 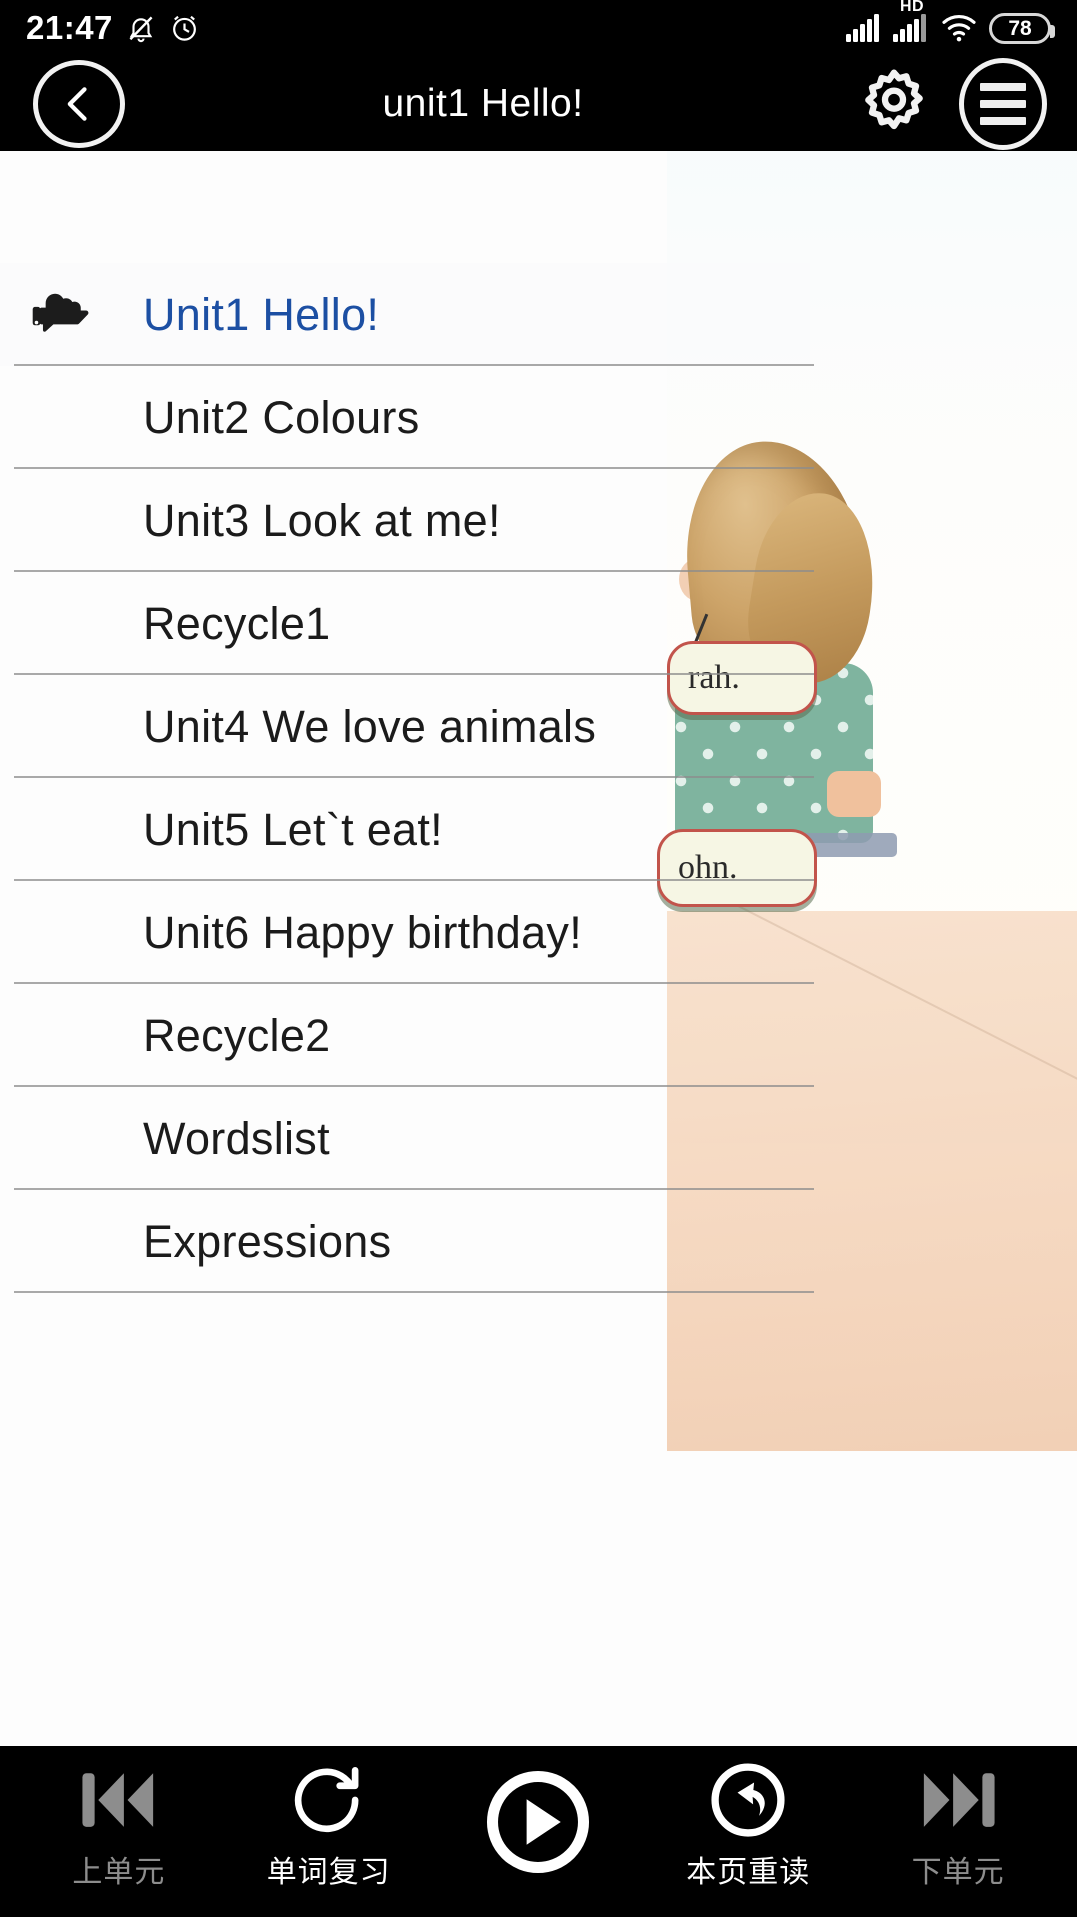 I want to click on list-item-recycle1: Recycle1, so click(x=407, y=623).